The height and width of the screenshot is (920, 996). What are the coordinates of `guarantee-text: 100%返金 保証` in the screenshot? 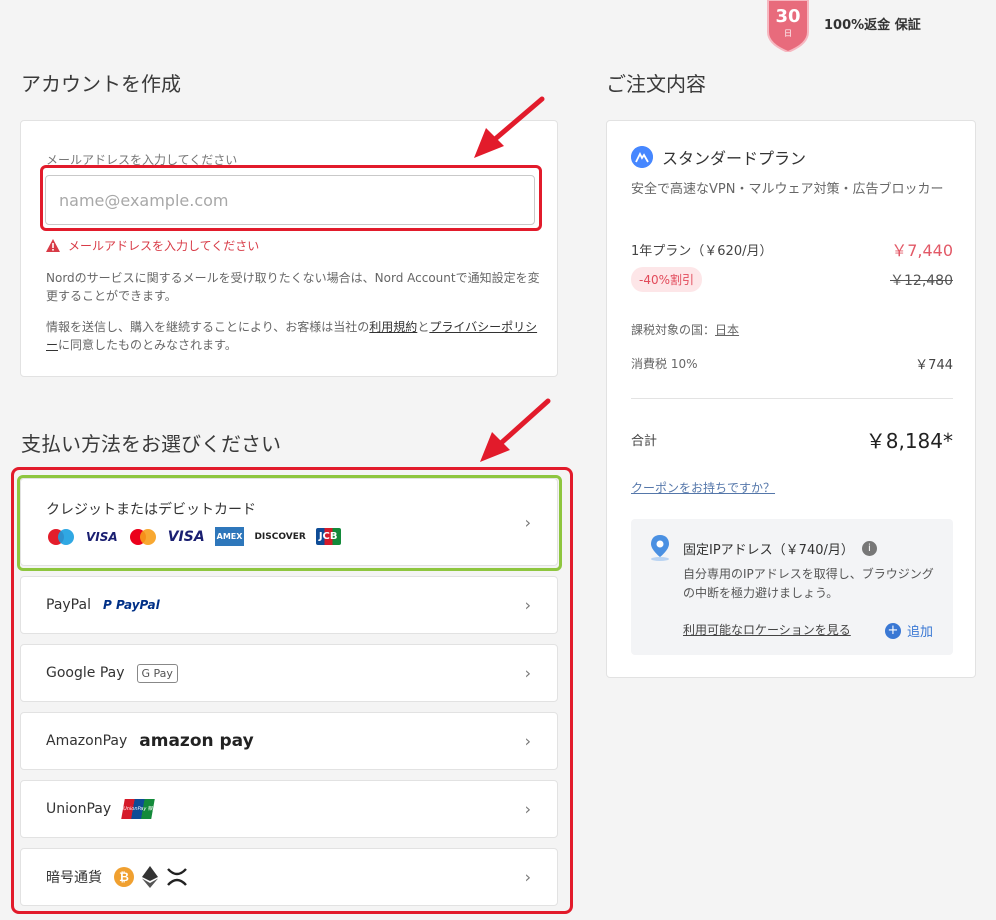 It's located at (872, 25).